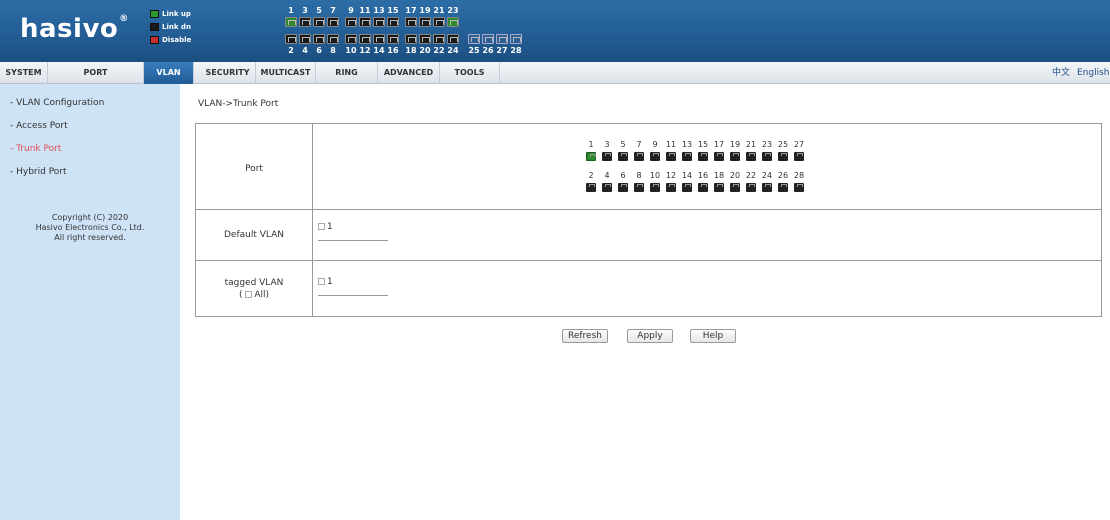 The image size is (1110, 520). Describe the element at coordinates (607, 144) in the screenshot. I see `port-number: 3` at that location.